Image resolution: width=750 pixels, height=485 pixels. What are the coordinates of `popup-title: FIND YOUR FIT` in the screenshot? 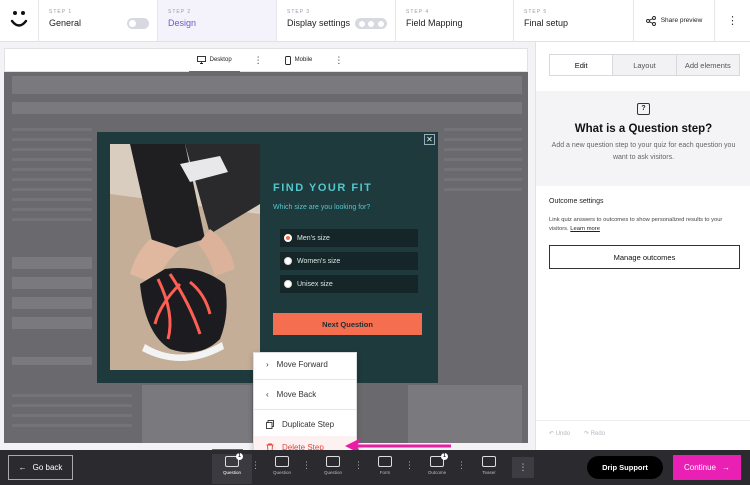 It's located at (323, 188).